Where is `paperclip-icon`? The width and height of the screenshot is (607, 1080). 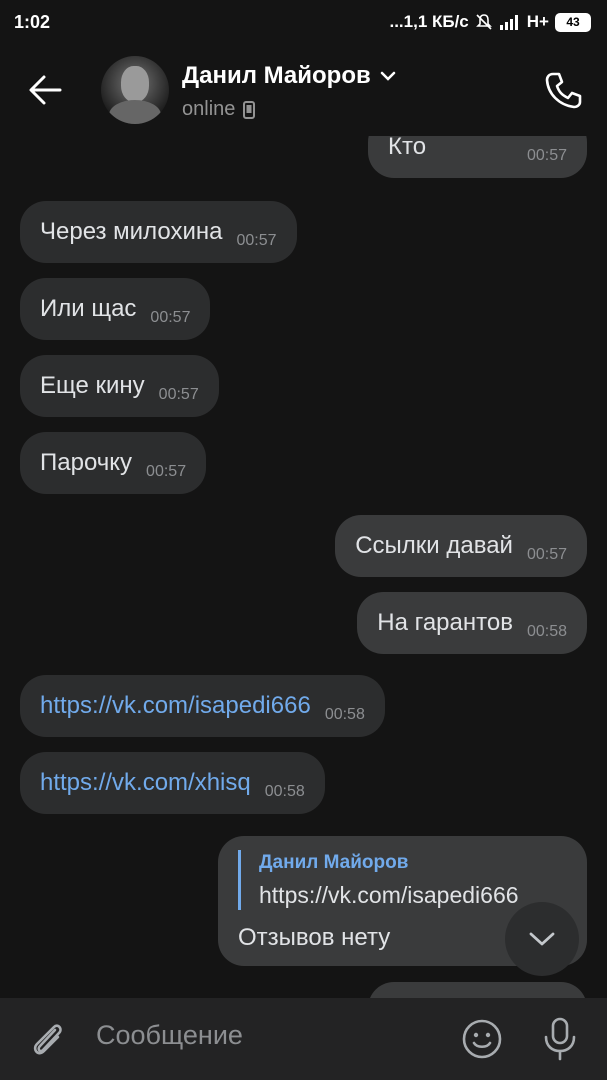 paperclip-icon is located at coordinates (48, 1039).